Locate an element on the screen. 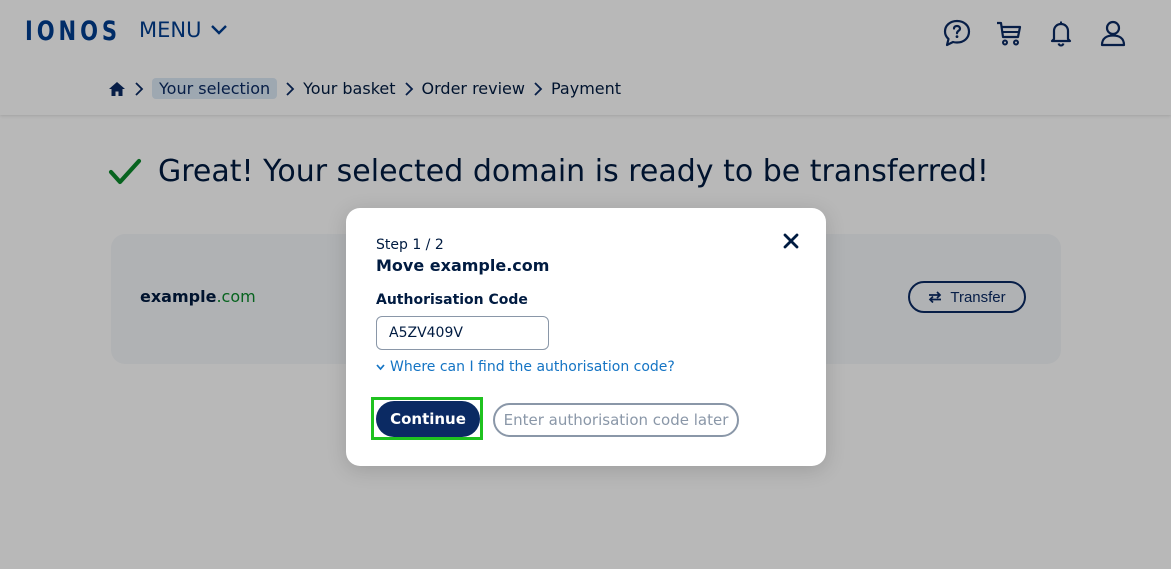  auth-code-label: Authorisation Code is located at coordinates (452, 300).